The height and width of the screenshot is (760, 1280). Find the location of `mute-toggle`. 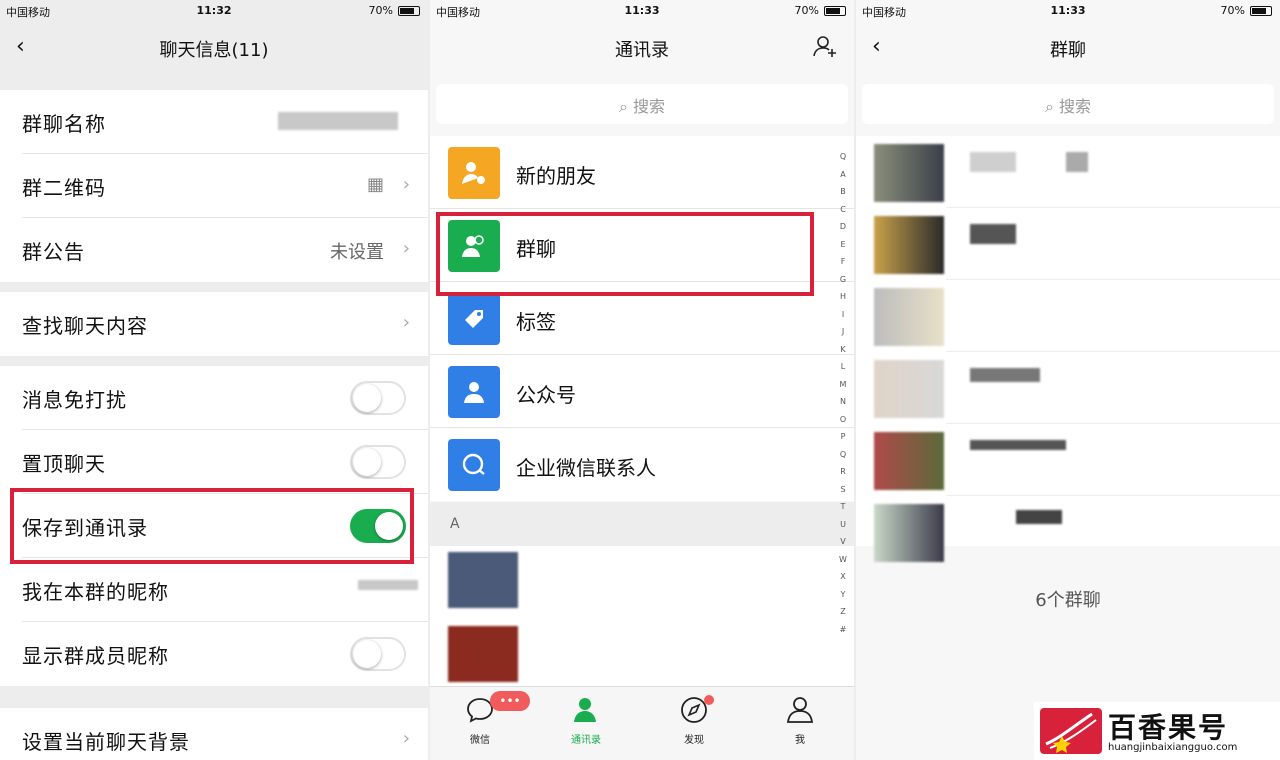

mute-toggle is located at coordinates (378, 398).